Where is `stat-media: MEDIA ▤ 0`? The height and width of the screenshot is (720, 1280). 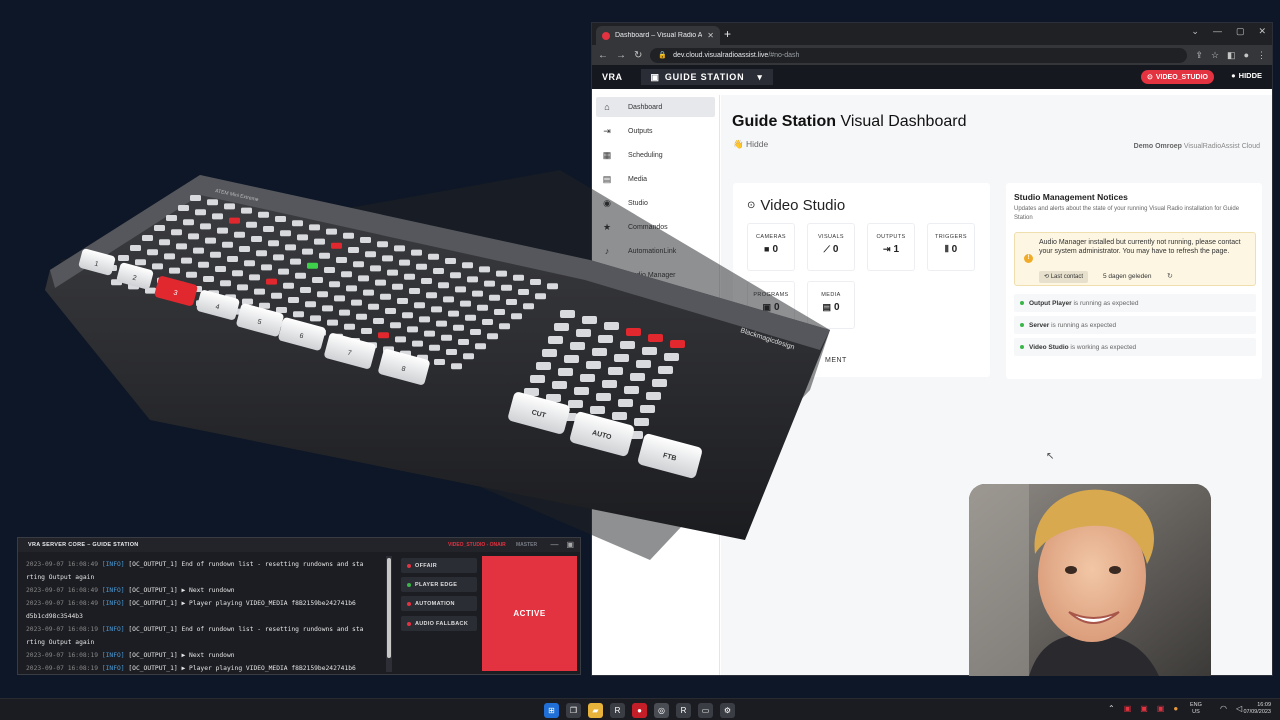 stat-media: MEDIA ▤ 0 is located at coordinates (831, 305).